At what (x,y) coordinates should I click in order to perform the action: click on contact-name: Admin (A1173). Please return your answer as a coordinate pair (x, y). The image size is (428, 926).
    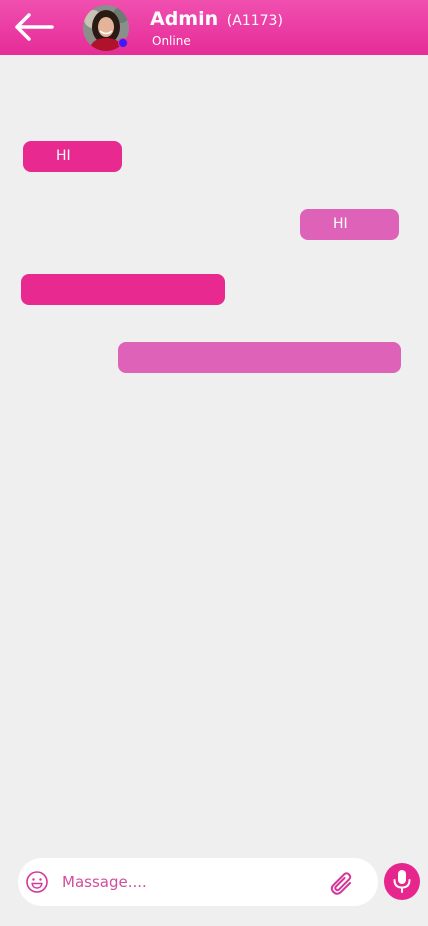
    Looking at the image, I should click on (216, 19).